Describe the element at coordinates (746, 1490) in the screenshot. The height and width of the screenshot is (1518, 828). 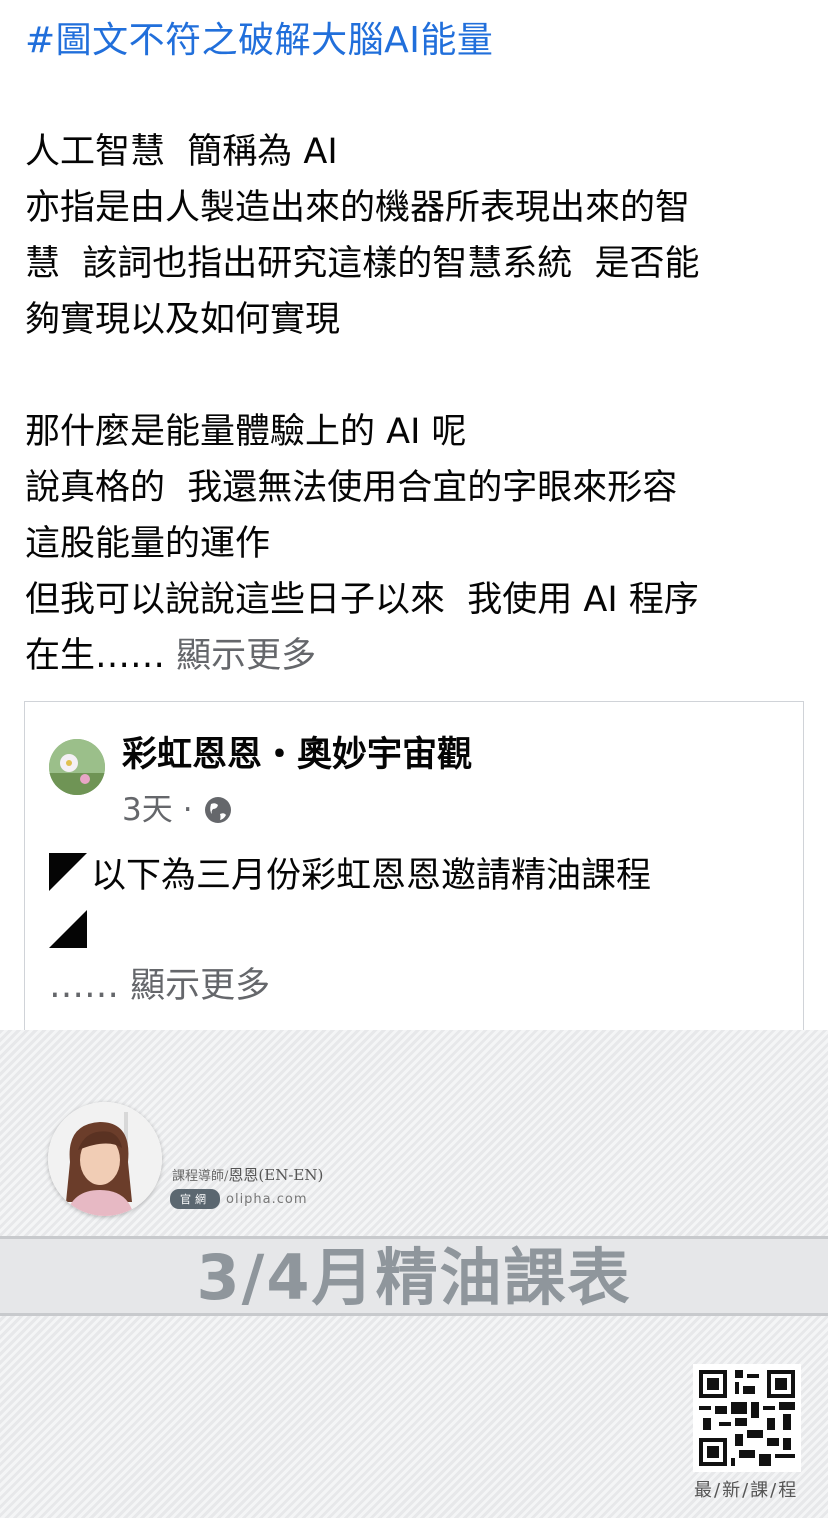
I see `qr-caption: 最/新/課/程` at that location.